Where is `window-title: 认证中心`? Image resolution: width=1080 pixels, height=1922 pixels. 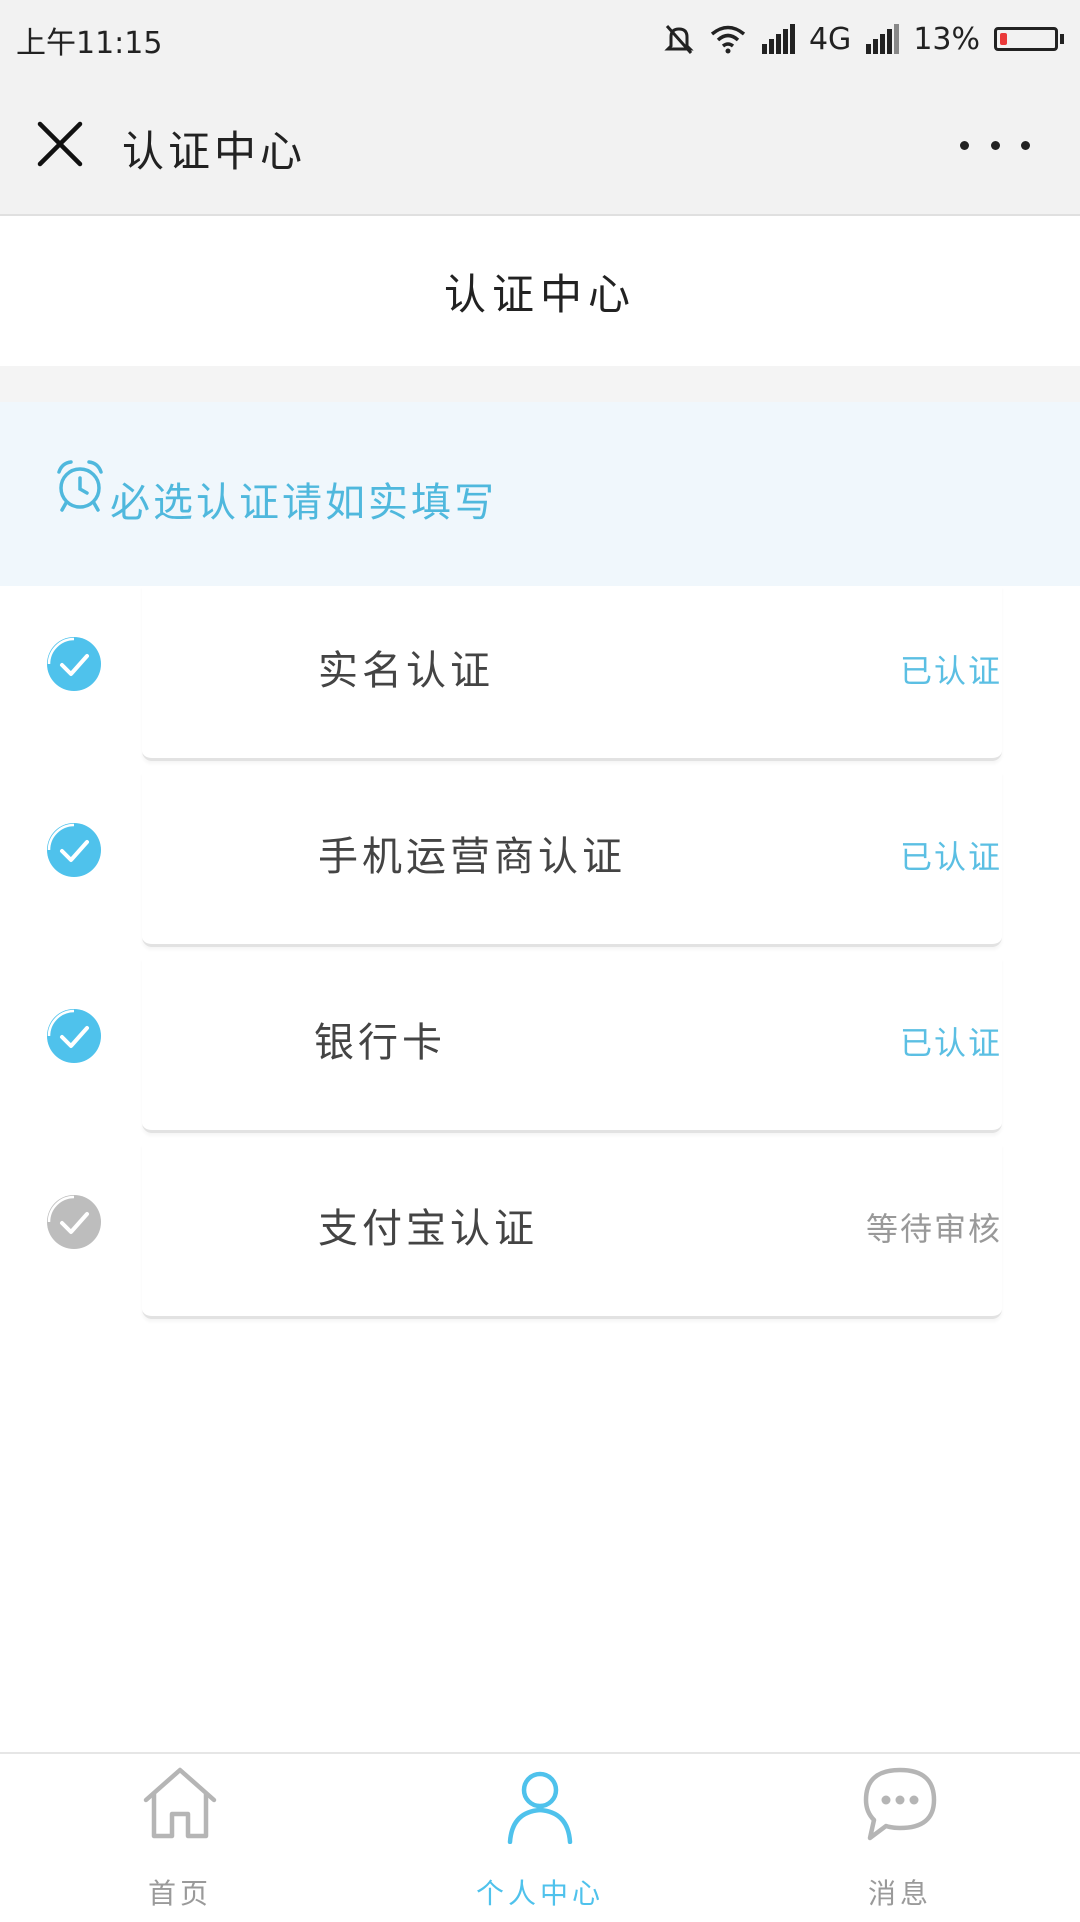
window-title: 认证中心 is located at coordinates (214, 151).